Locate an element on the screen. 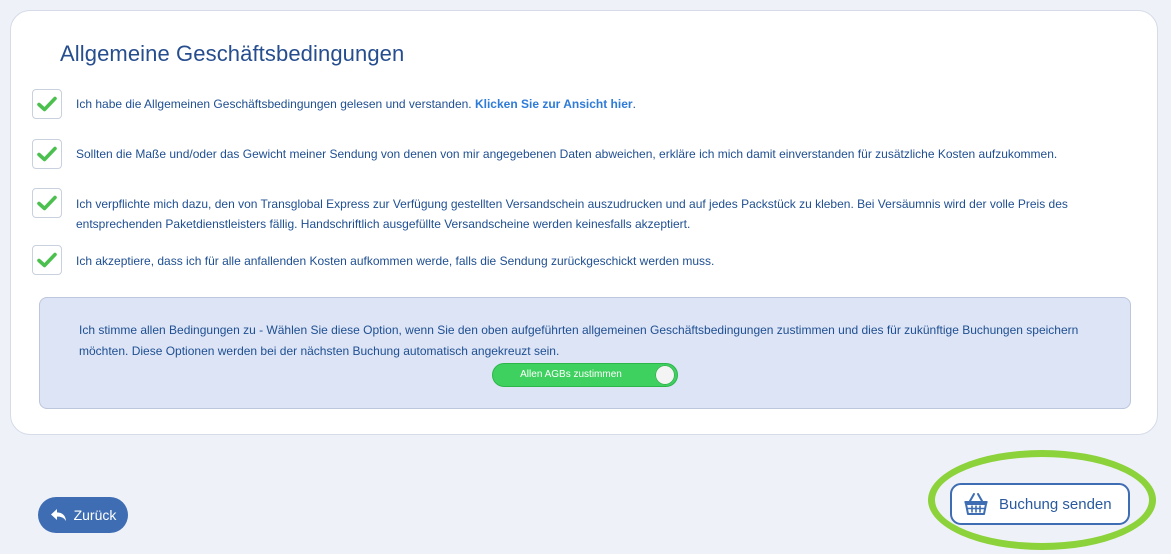 Image resolution: width=1171 pixels, height=554 pixels. accept-all-toggle-label: Allen AGBs zustimmen is located at coordinates (571, 374).